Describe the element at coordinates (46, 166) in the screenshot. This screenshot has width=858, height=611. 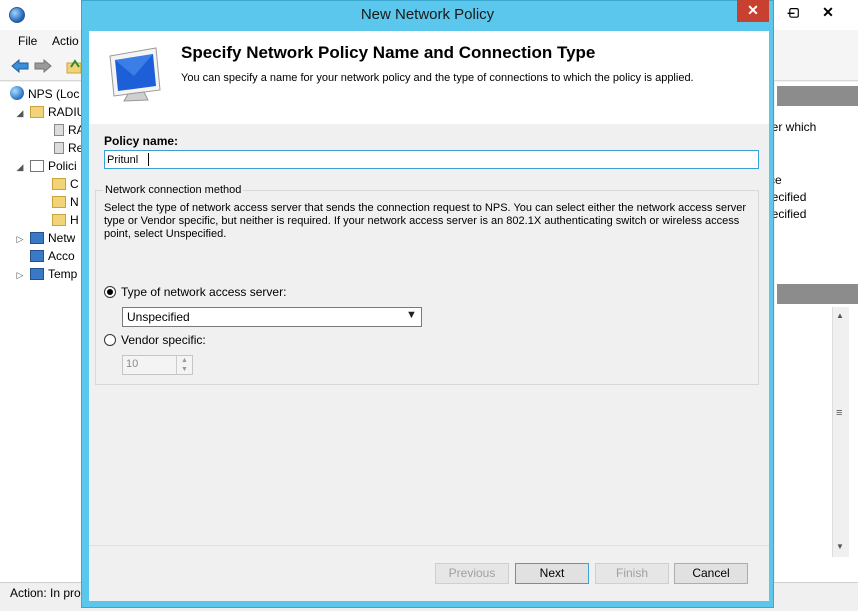
I see `tree-item-policies: ◢ Polici` at that location.